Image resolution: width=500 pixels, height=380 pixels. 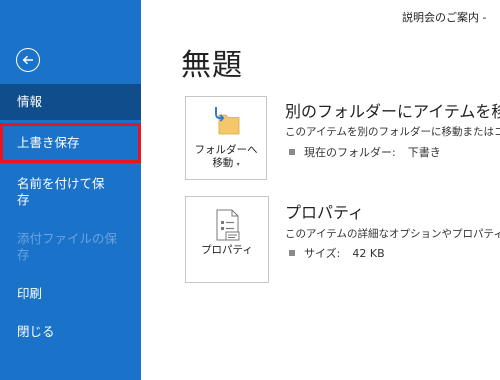 What do you see at coordinates (36, 331) in the screenshot?
I see `nav-item-label: 閉じる` at bounding box center [36, 331].